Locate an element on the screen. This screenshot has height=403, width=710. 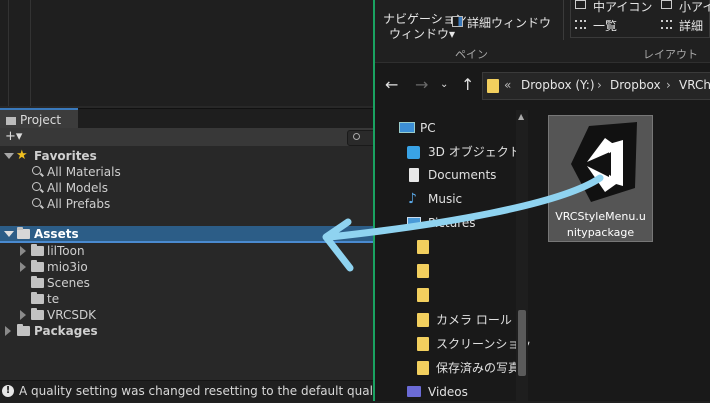
nav-label: Documents is located at coordinates (462, 175).